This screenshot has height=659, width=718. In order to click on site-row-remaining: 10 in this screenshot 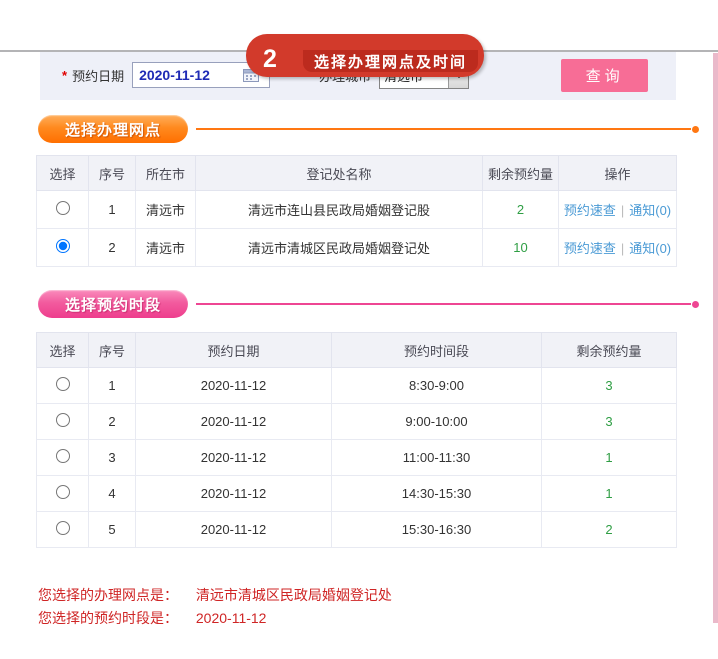, I will do `click(520, 247)`.